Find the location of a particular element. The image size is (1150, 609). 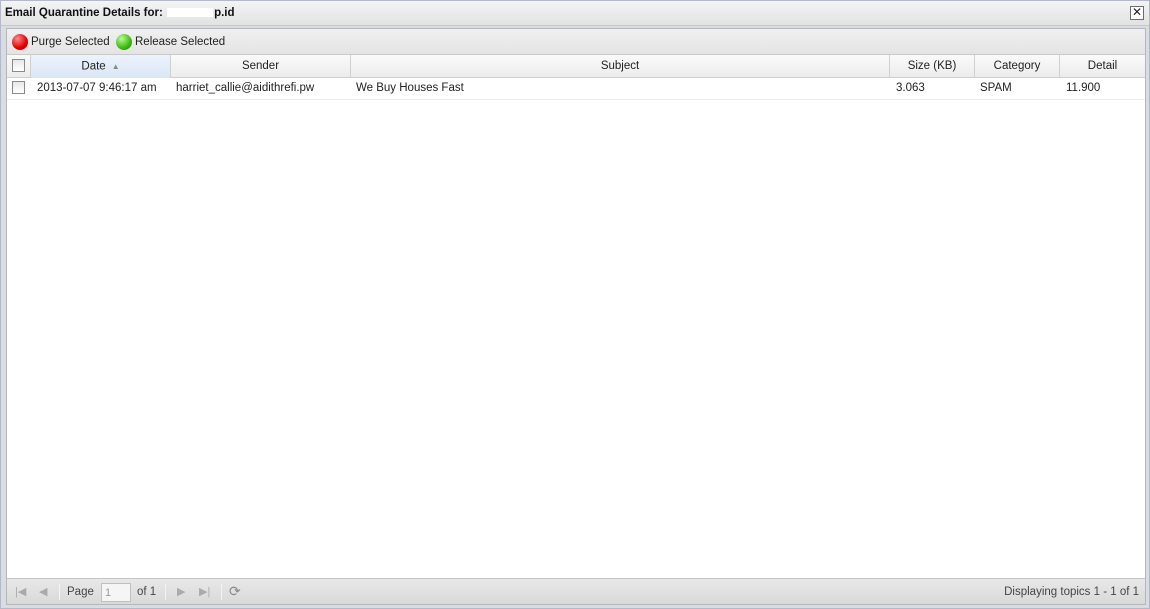

header-sender: Sender is located at coordinates (261, 66).